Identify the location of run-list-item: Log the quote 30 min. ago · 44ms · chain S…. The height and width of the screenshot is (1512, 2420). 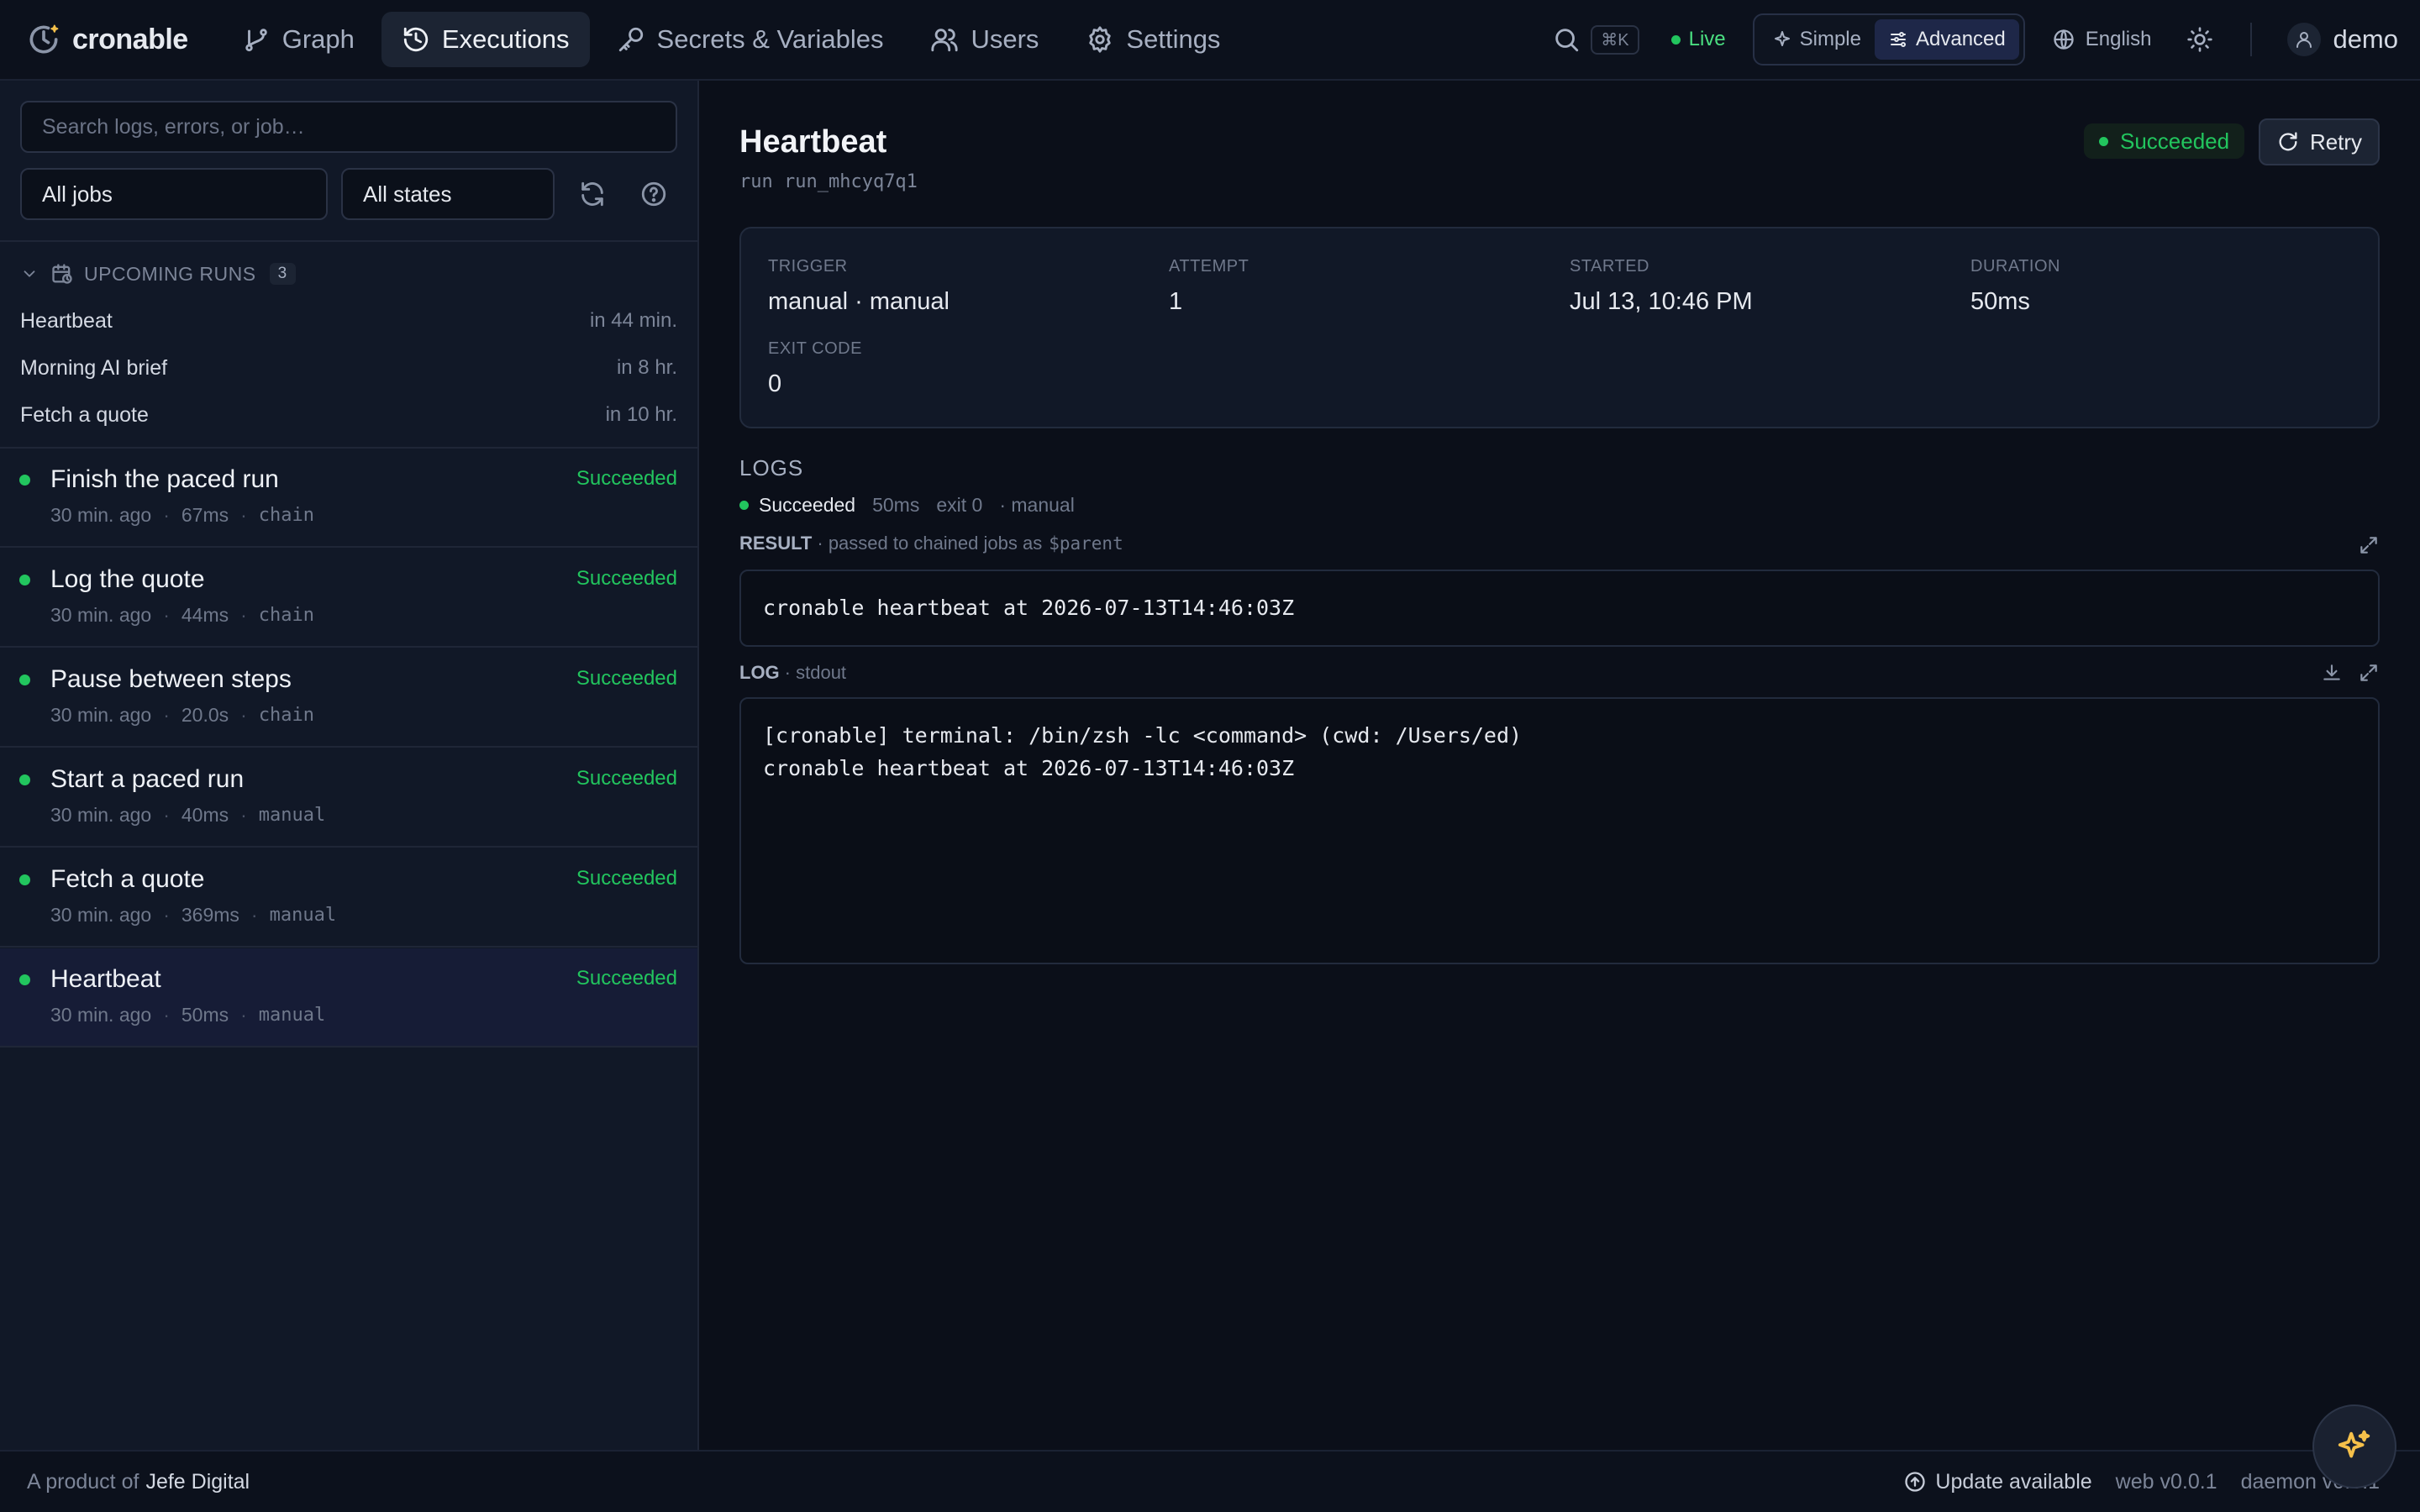
(348, 598).